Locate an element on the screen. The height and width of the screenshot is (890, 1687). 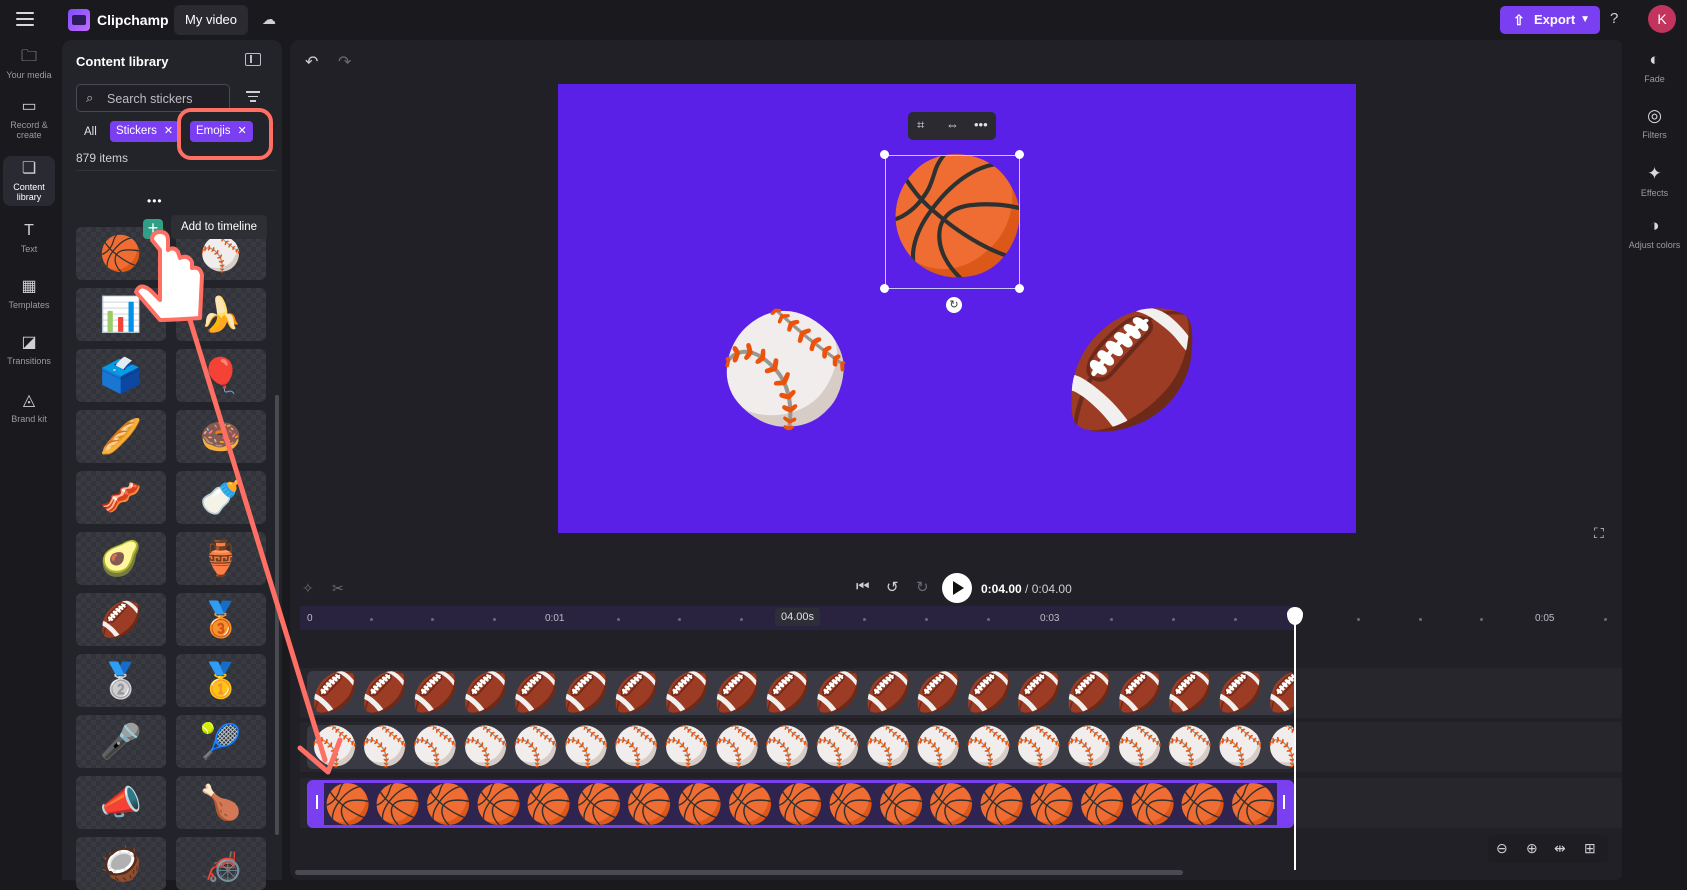
scissors-icon: ✂ is located at coordinates (338, 588).